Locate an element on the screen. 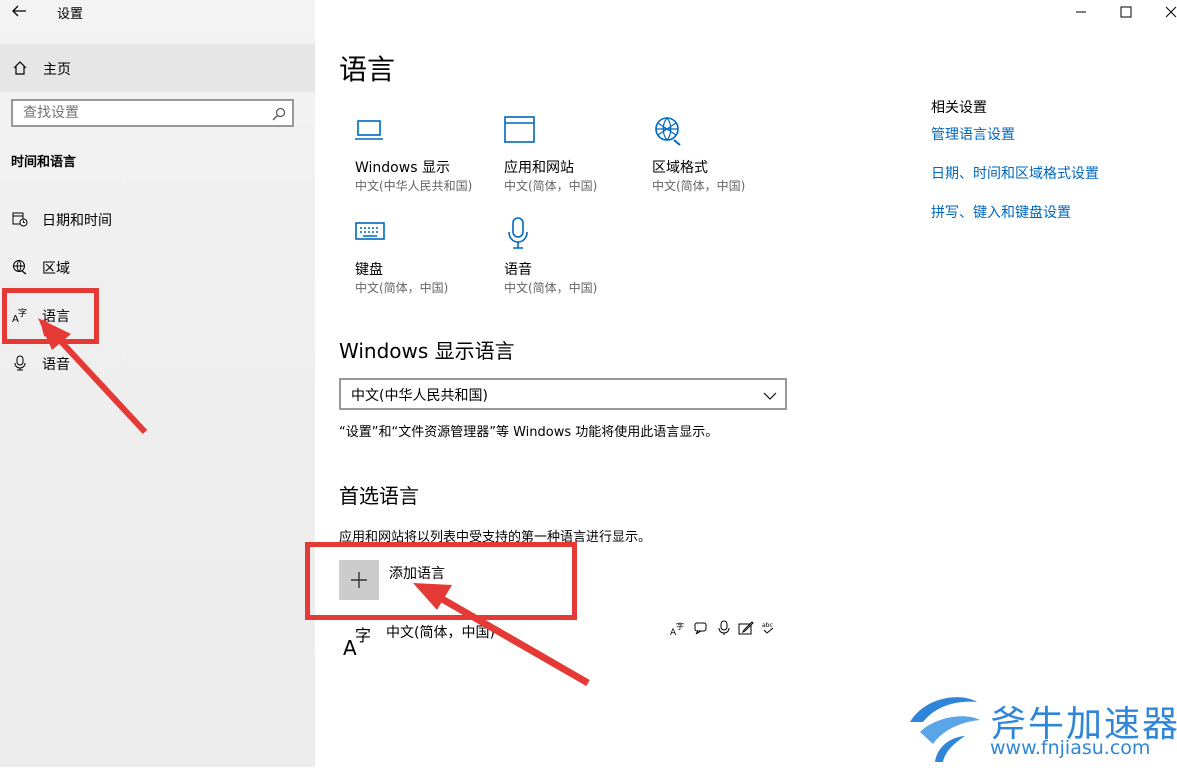  tile-apps-websites: 应用和网站 中文(简体，中国) is located at coordinates (574, 160).